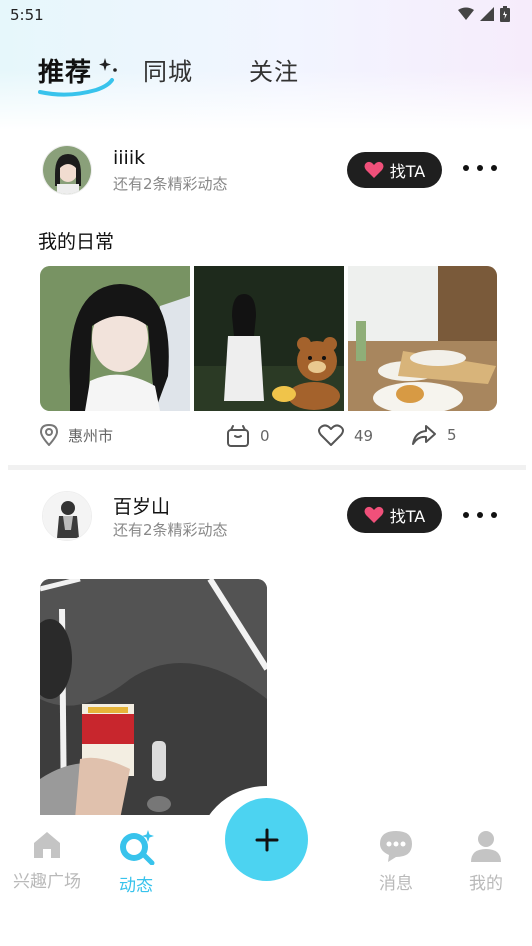  I want to click on tab-follow: 关注, so click(274, 69).